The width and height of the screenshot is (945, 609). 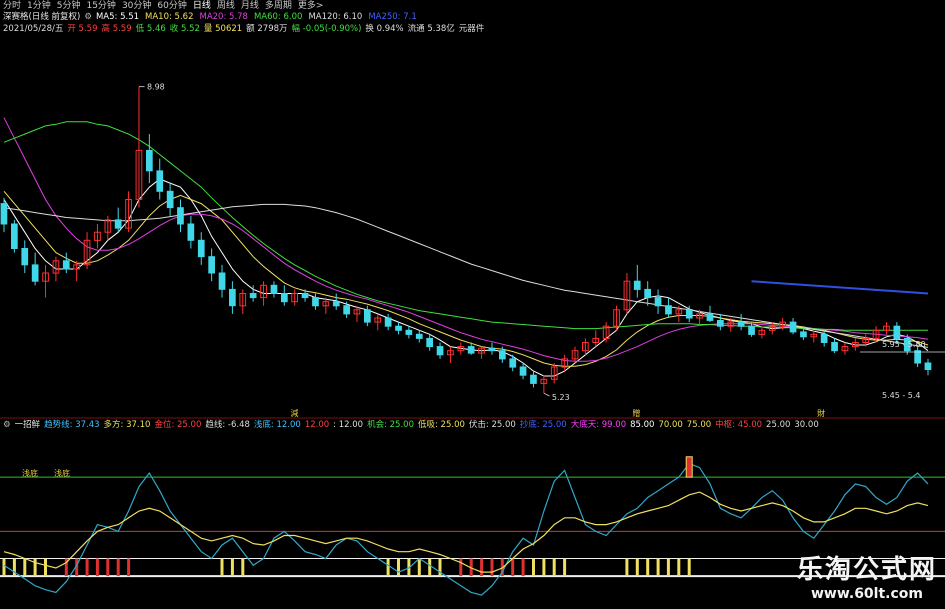 I want to click on watermark-url: www.60lt.com, so click(x=866, y=594).